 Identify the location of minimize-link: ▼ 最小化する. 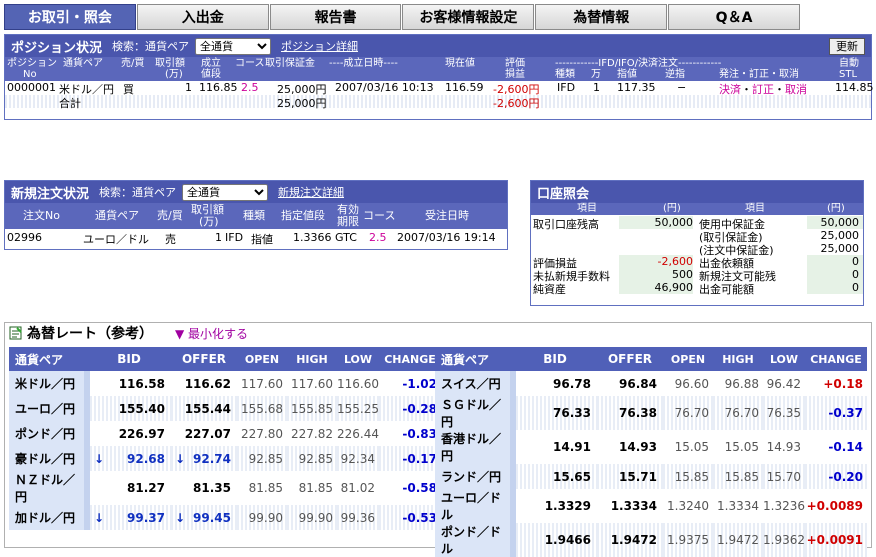
(211, 333).